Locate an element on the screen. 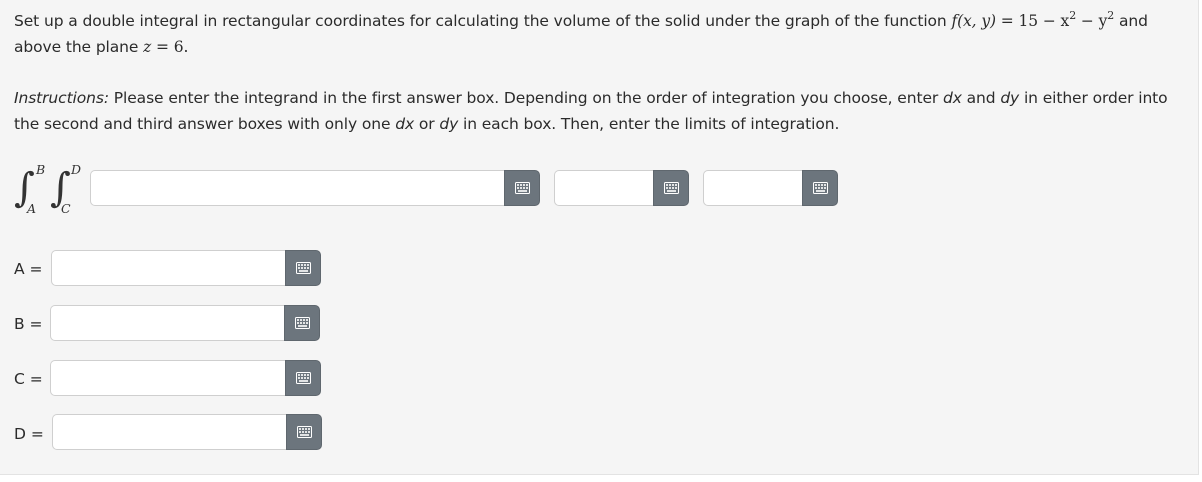 The image size is (1202, 482). differential1-field is located at coordinates (603, 188).